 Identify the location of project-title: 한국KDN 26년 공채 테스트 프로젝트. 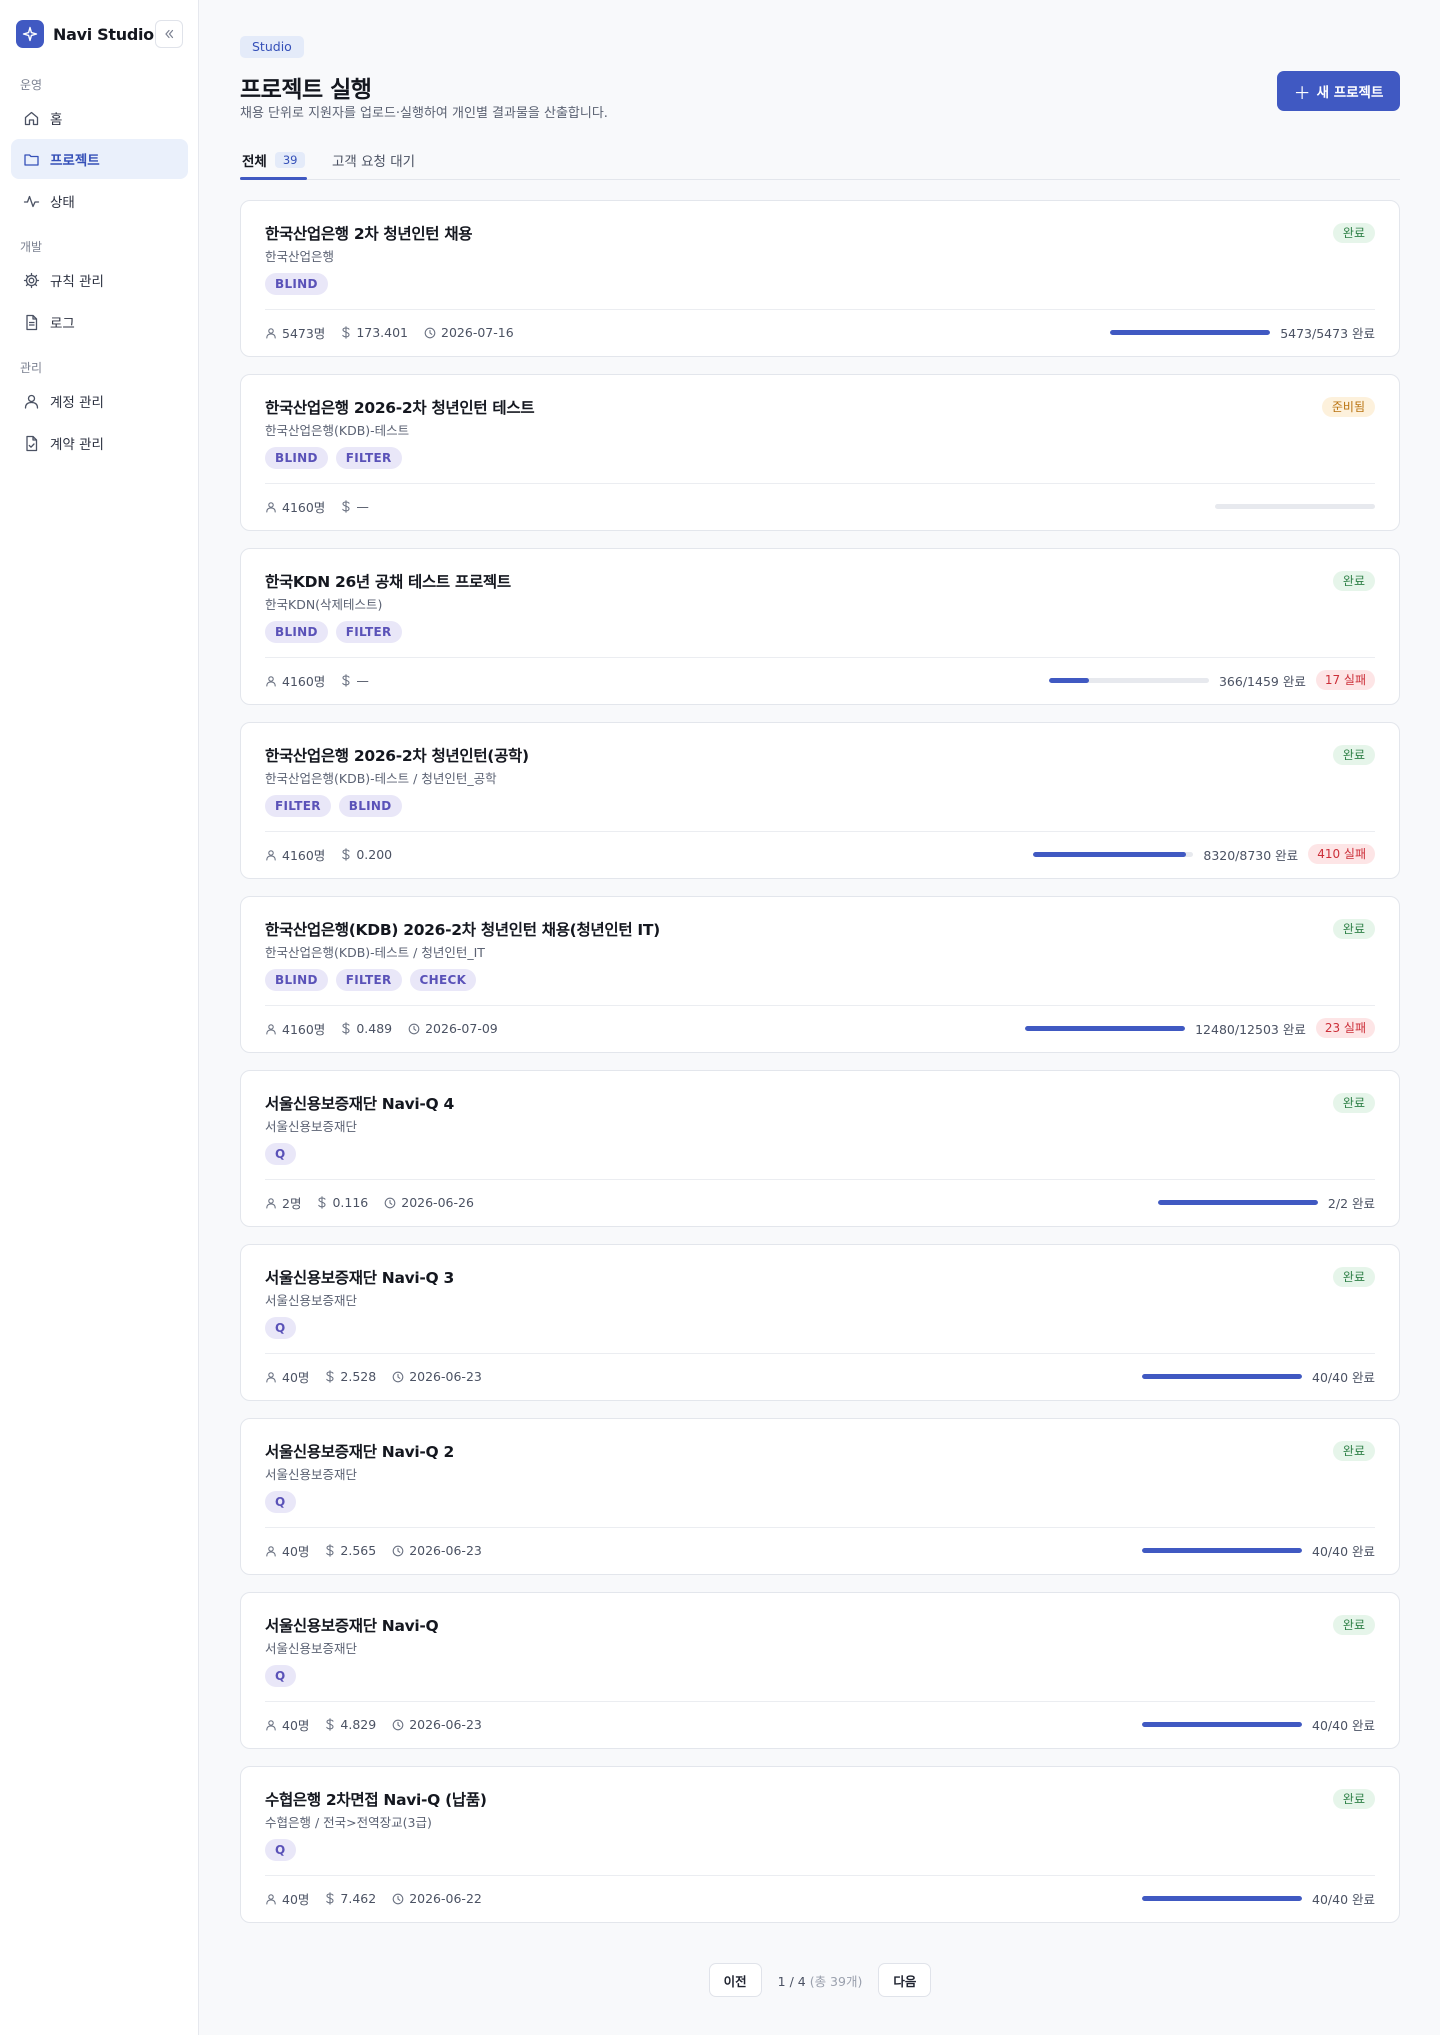
(388, 581).